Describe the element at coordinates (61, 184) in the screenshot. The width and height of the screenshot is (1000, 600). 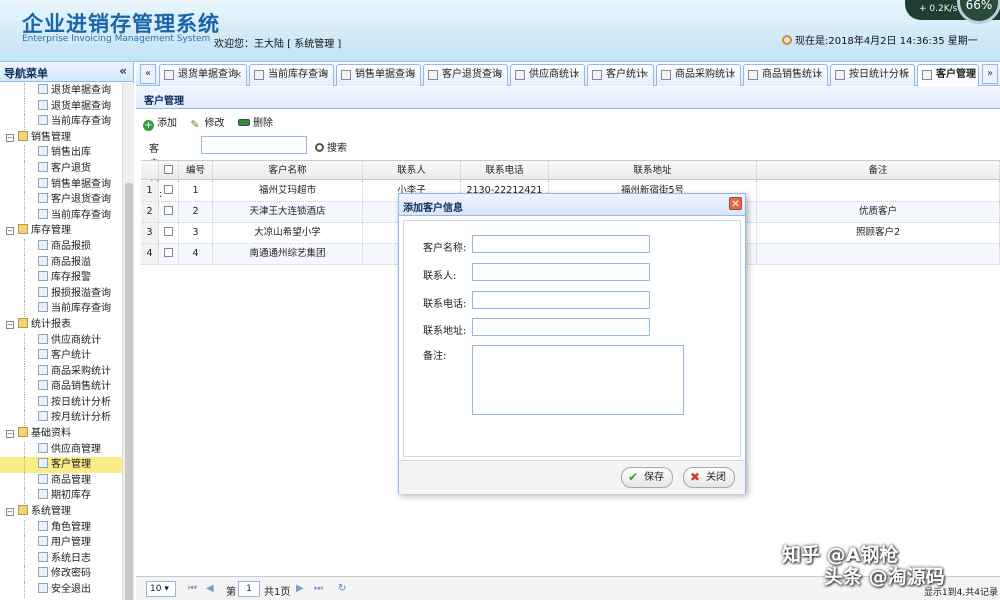
I see `nav-item: 销售单据查询` at that location.